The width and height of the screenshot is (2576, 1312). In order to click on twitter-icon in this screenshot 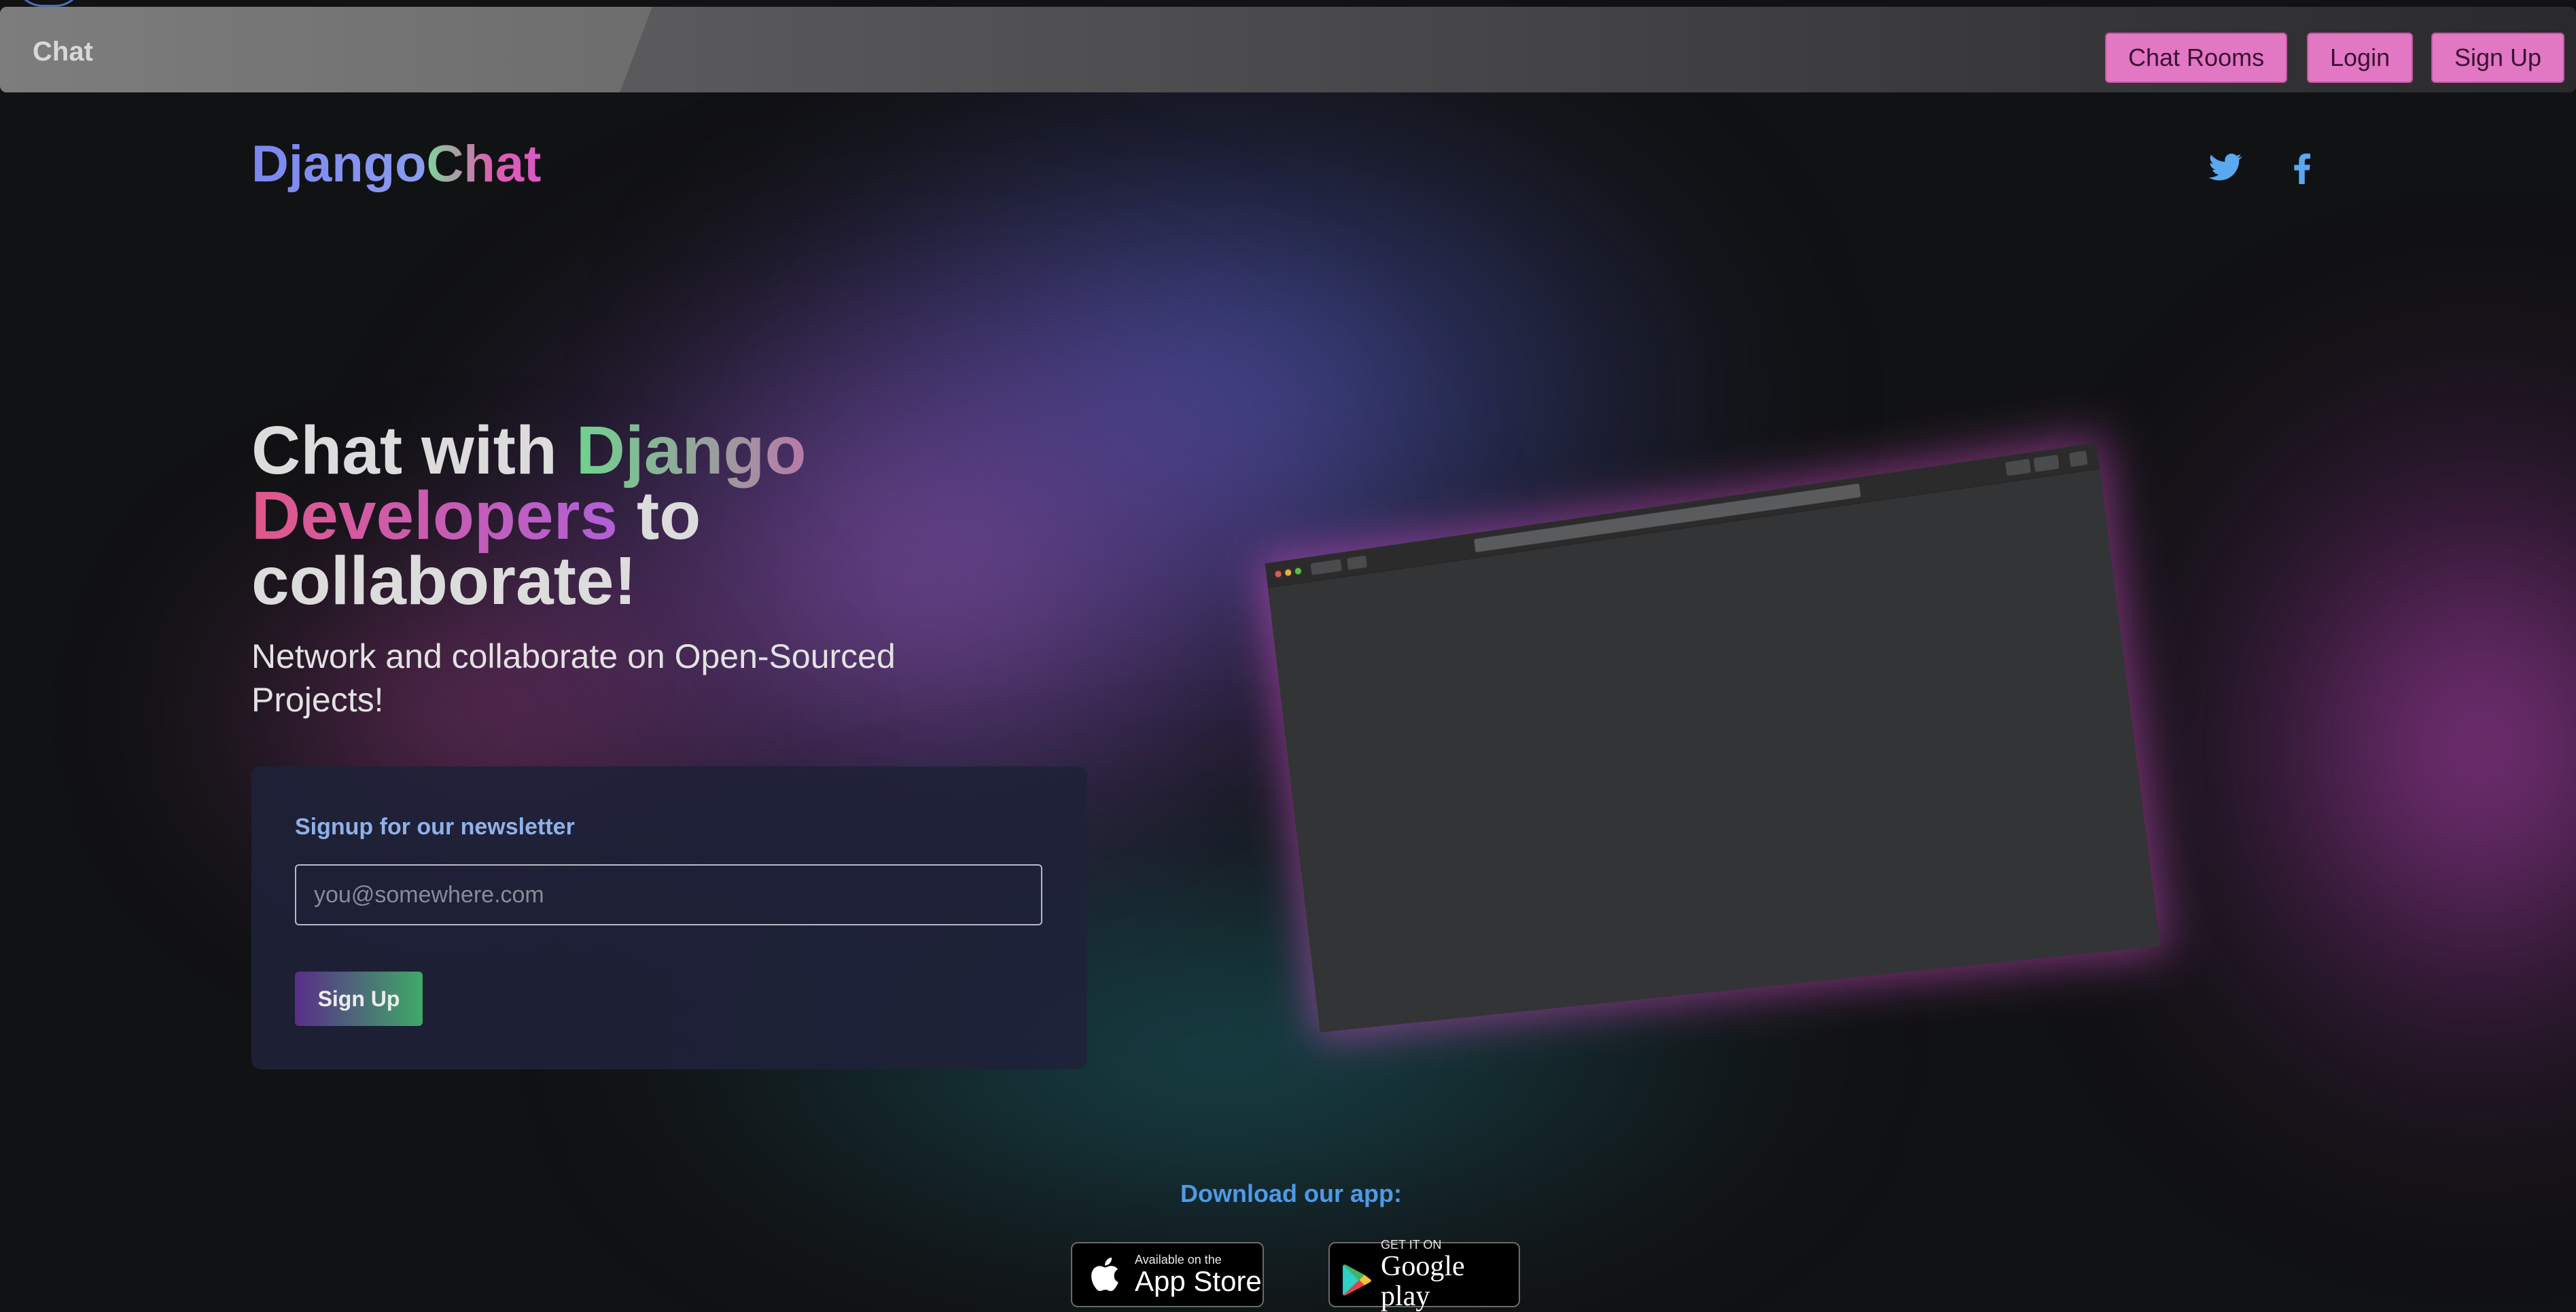, I will do `click(2224, 167)`.